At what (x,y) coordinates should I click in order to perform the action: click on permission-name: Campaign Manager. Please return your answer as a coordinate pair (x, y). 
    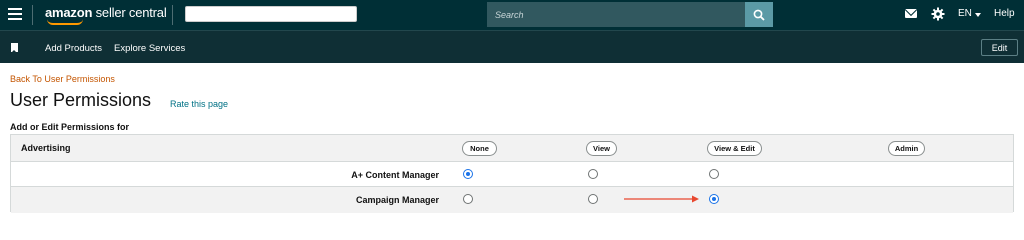
    Looking at the image, I should click on (397, 200).